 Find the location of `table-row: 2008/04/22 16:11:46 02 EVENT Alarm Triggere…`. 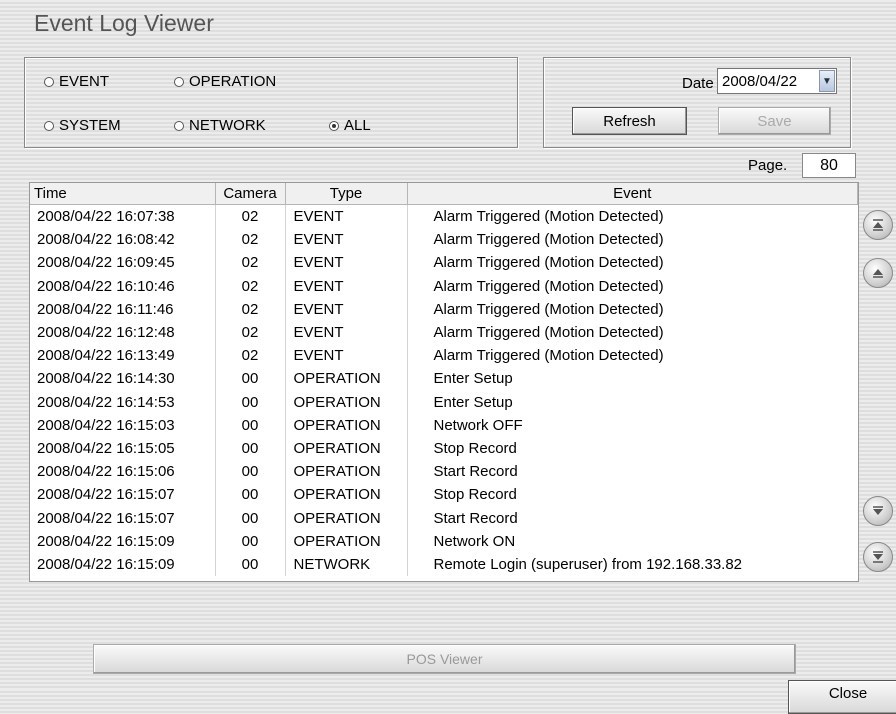

table-row: 2008/04/22 16:11:46 02 EVENT Alarm Triggere… is located at coordinates (444, 309).